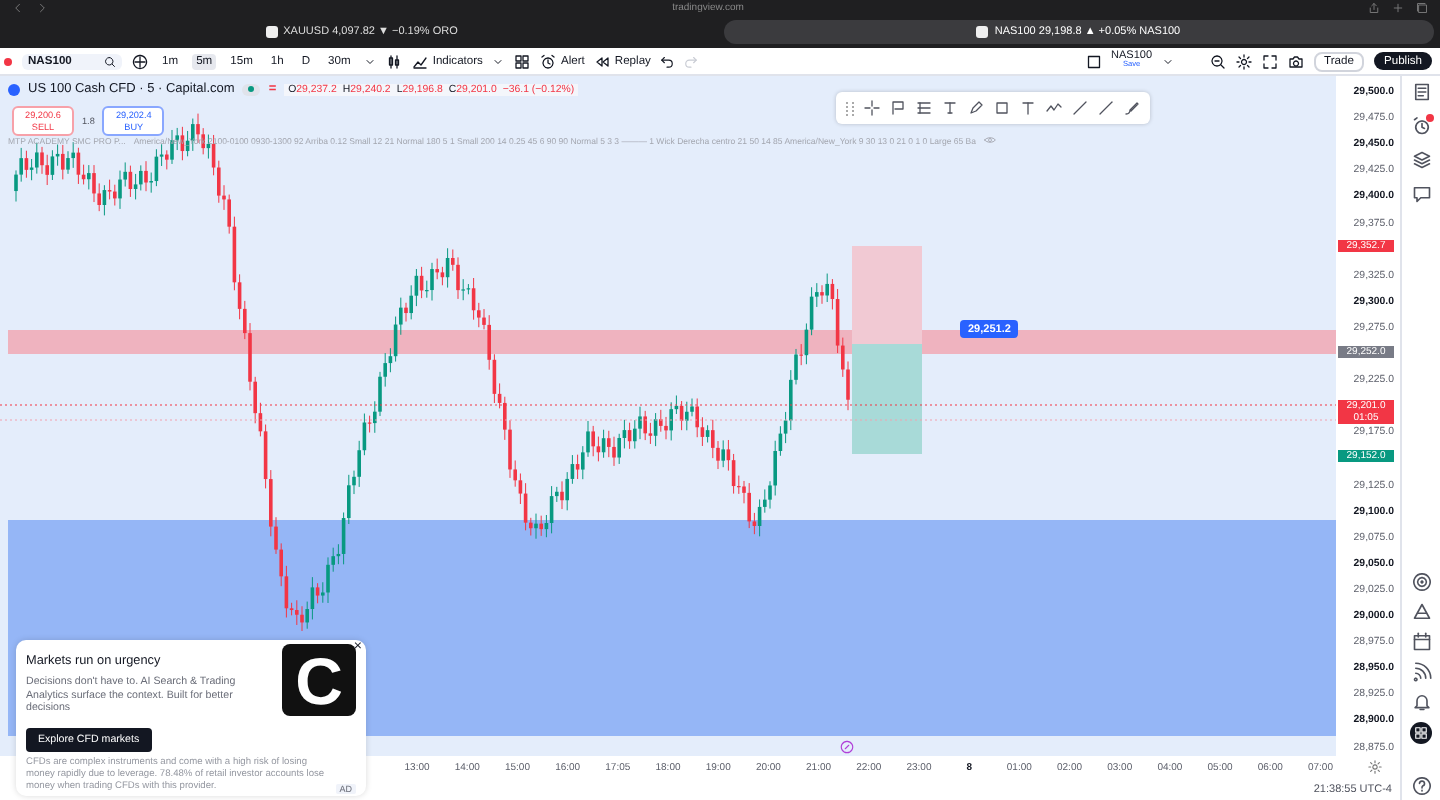 The image size is (1440, 800). What do you see at coordinates (1093, 61) in the screenshot?
I see `square-icon` at bounding box center [1093, 61].